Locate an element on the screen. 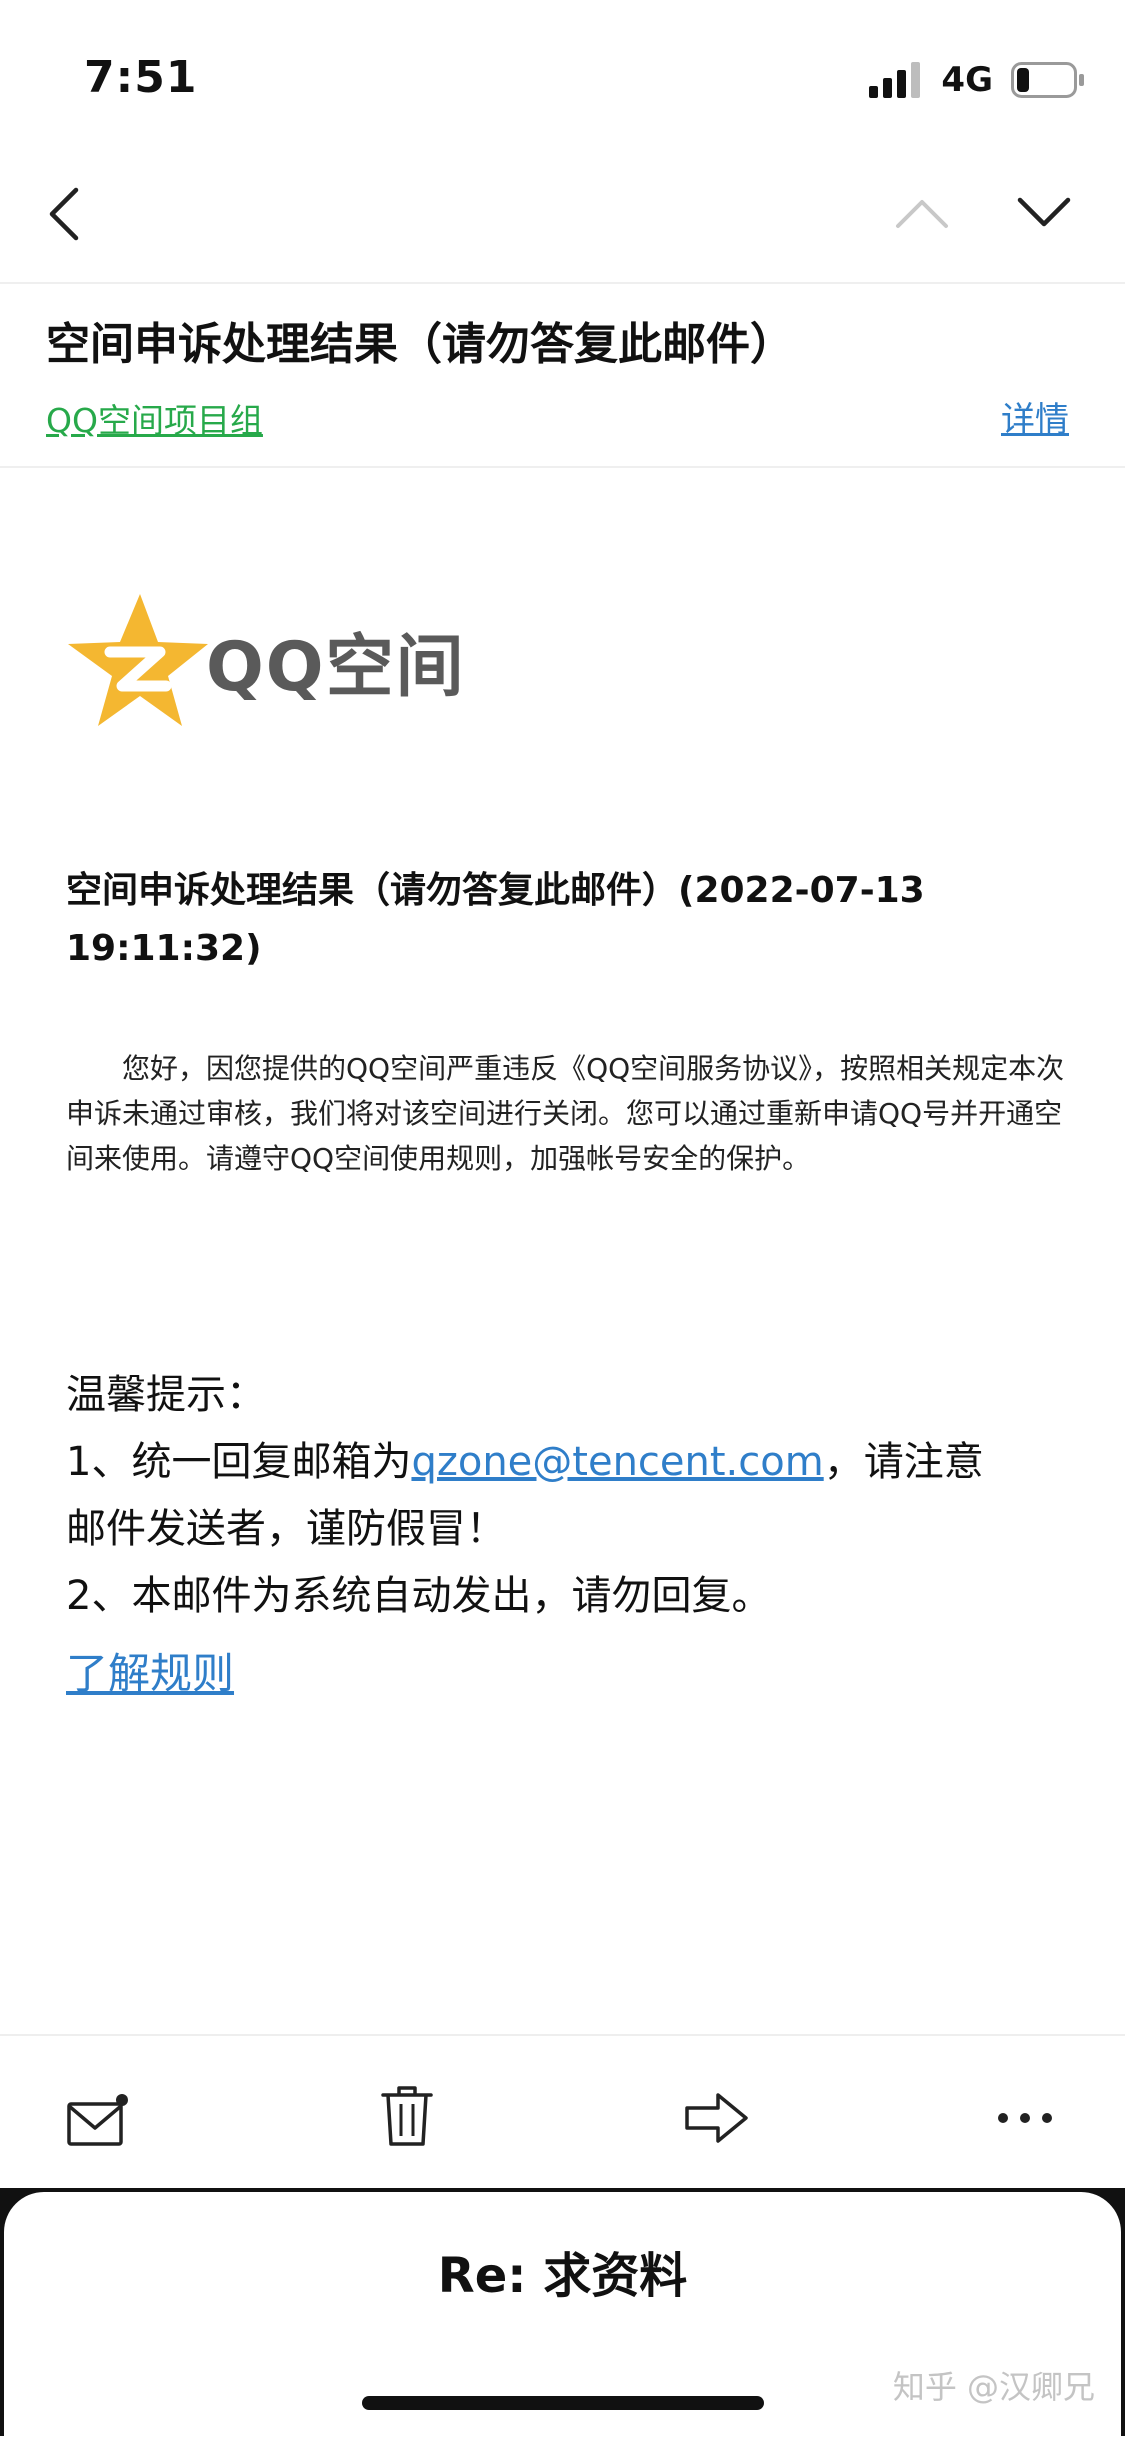 The width and height of the screenshot is (1125, 2452). tips-line-2: 邮件发送者，谨防假冒！ is located at coordinates (286, 1529).